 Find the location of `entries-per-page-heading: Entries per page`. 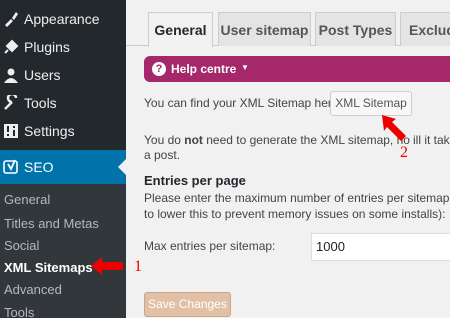

entries-per-page-heading: Entries per page is located at coordinates (195, 180).